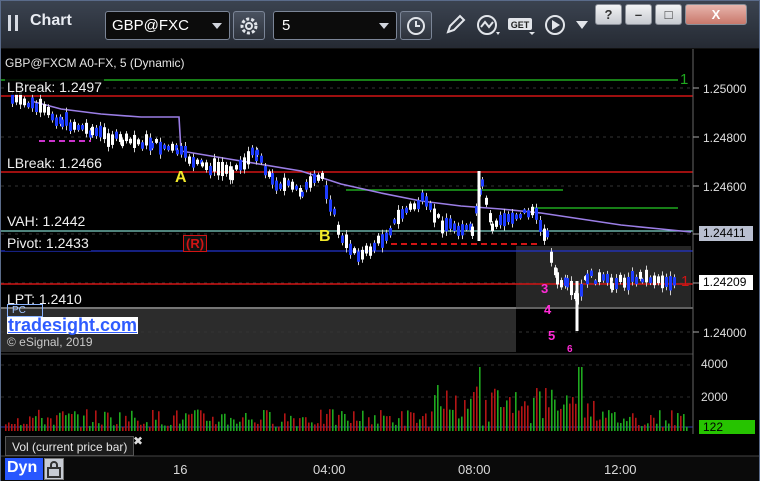  I want to click on symbol-input: GBP@FXC, so click(167, 25).